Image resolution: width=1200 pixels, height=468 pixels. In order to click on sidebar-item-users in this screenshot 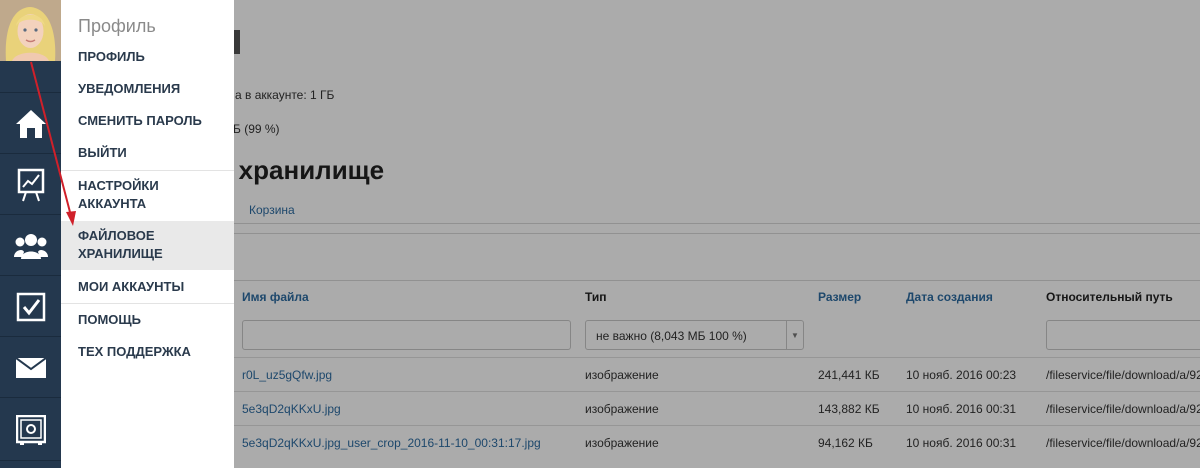, I will do `click(30, 246)`.